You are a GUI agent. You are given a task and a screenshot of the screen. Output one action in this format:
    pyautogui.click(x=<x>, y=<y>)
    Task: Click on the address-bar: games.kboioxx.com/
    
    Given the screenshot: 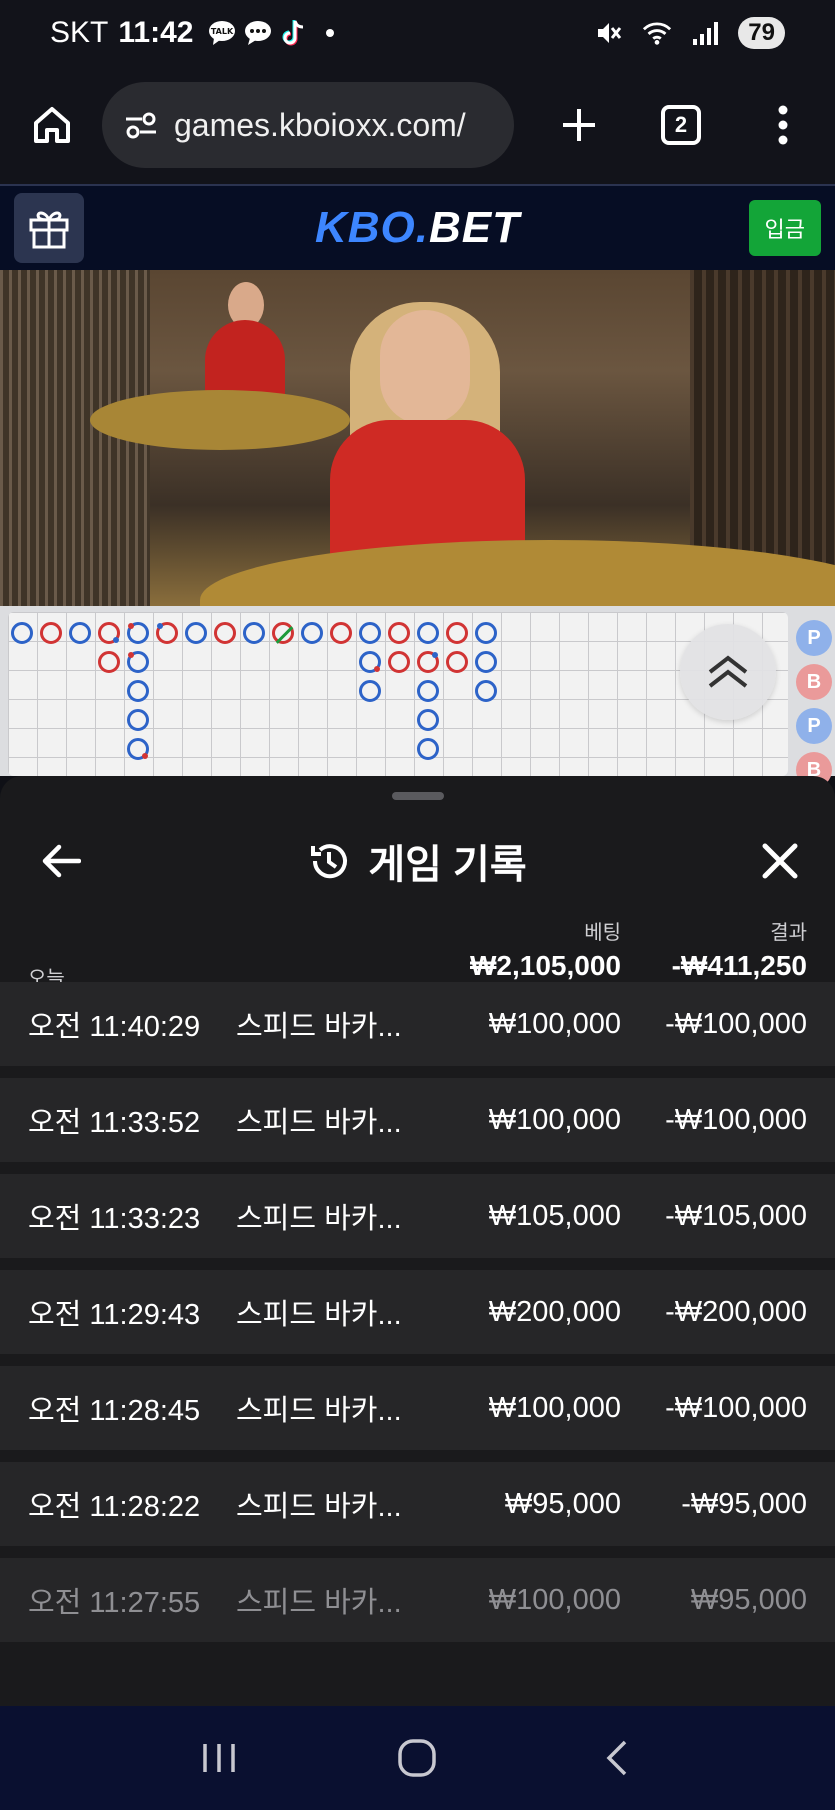 What is the action you would take?
    pyautogui.click(x=308, y=125)
    